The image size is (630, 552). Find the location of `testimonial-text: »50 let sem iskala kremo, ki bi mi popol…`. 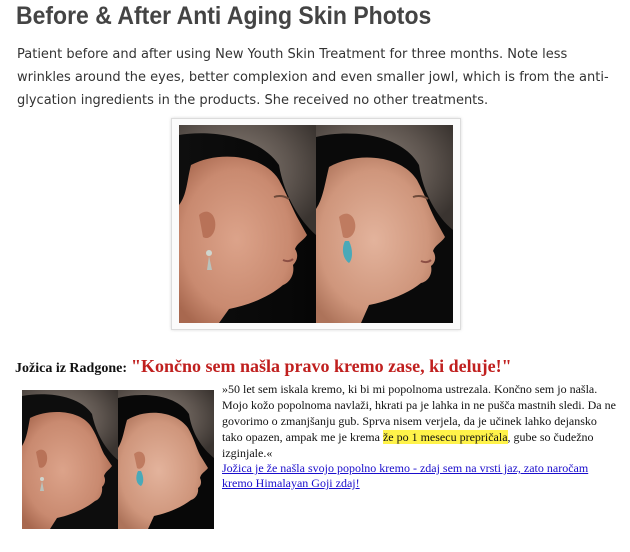

testimonial-text: »50 let sem iskala kremo, ki bi mi popol… is located at coordinates (421, 421).